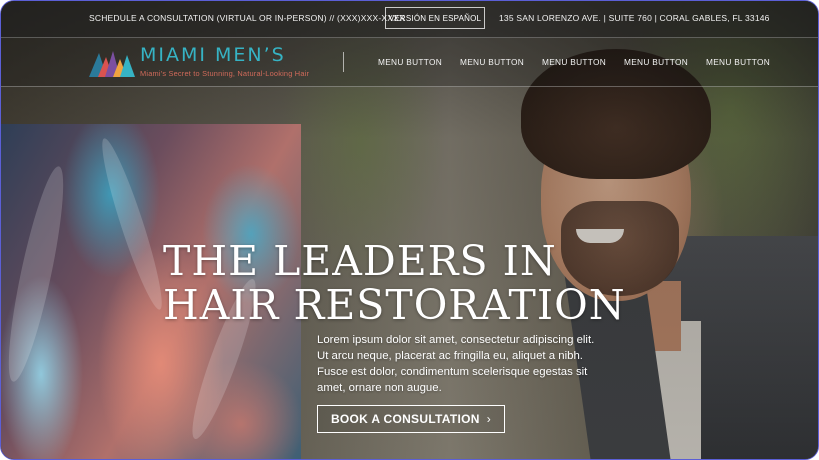 This screenshot has height=460, width=819. What do you see at coordinates (574, 62) in the screenshot?
I see `nav-menu-button-3: MENU BUTTON` at bounding box center [574, 62].